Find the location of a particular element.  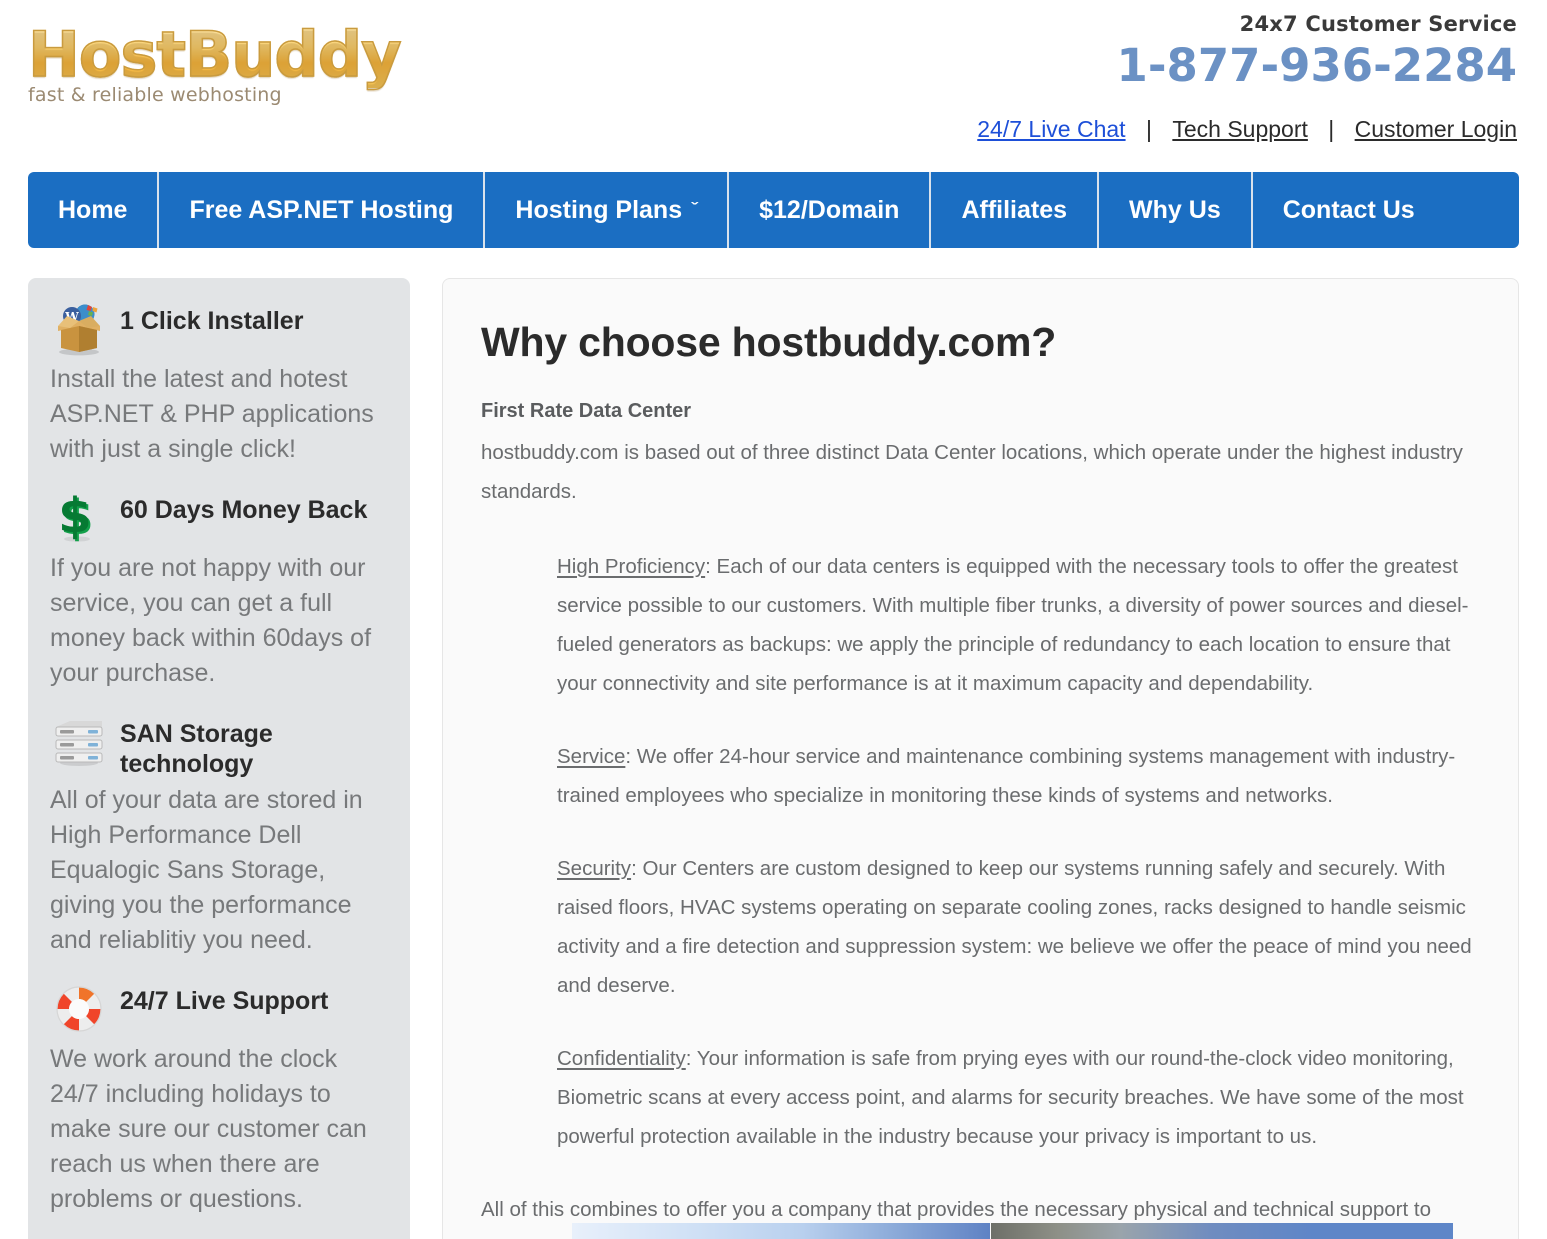

section-heading: First Rate Data Center is located at coordinates (586, 411).